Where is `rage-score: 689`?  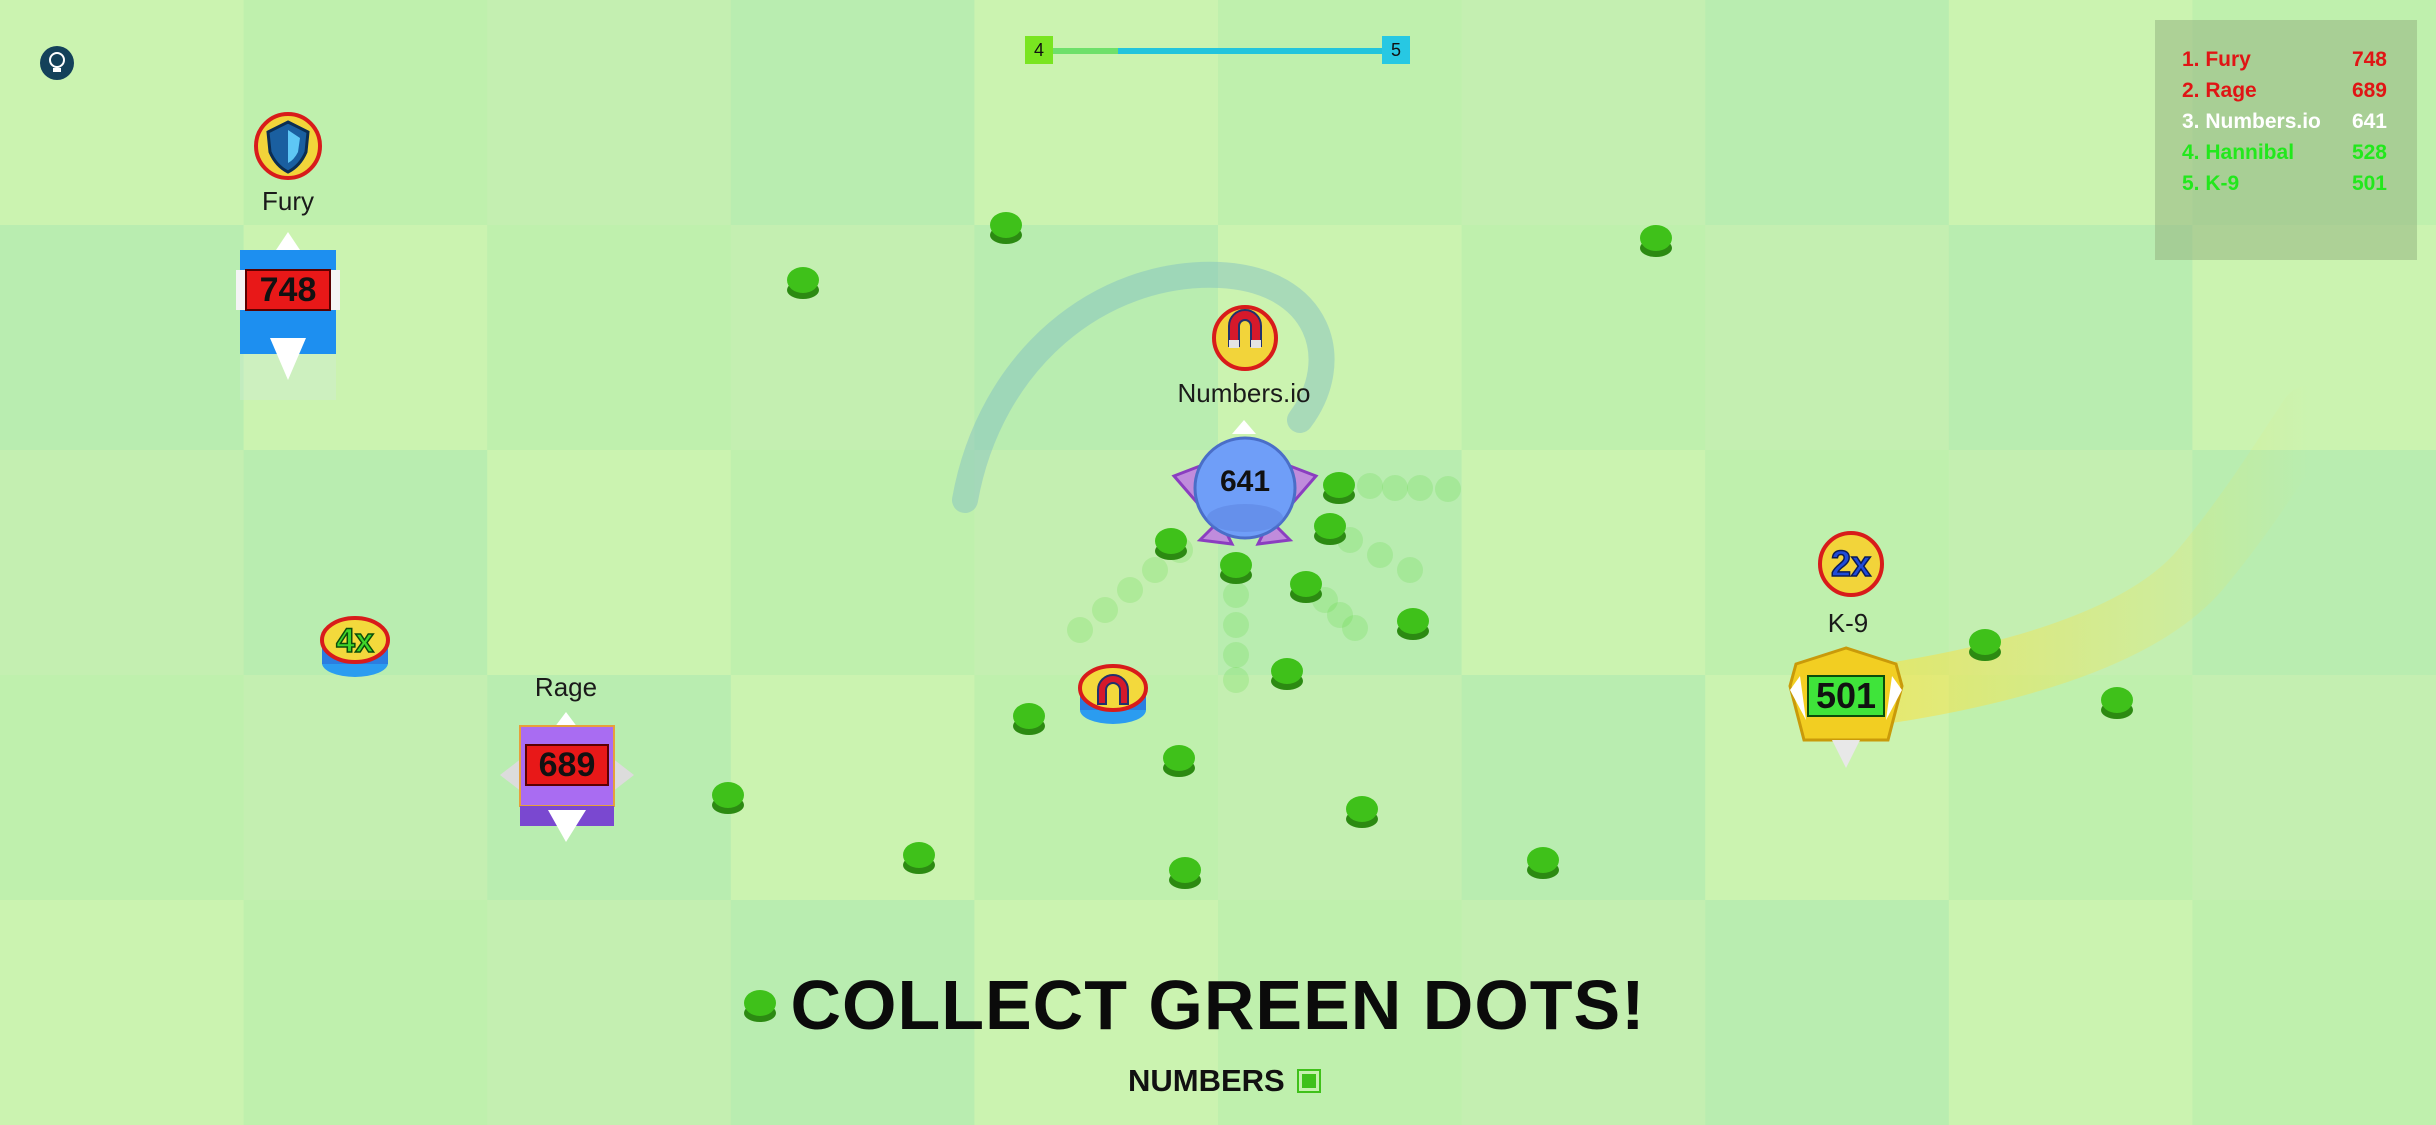
rage-score: 689 is located at coordinates (567, 764).